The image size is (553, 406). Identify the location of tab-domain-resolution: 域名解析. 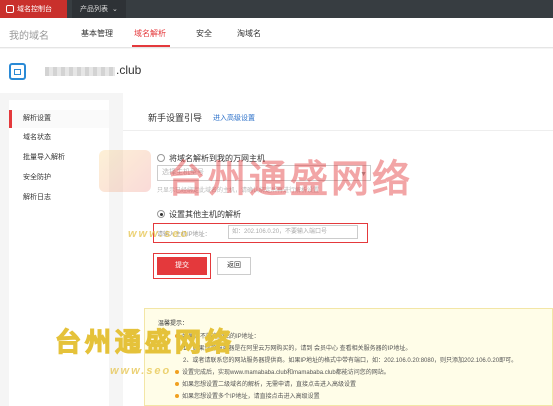
(150, 33).